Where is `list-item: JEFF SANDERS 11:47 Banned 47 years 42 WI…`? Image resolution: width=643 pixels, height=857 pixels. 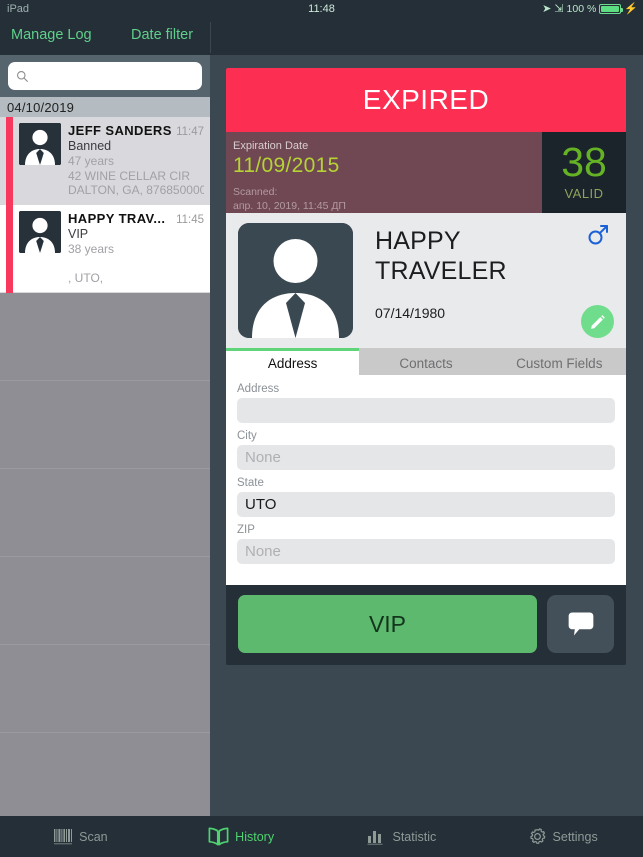 list-item: JEFF SANDERS 11:47 Banned 47 years 42 WI… is located at coordinates (105, 161).